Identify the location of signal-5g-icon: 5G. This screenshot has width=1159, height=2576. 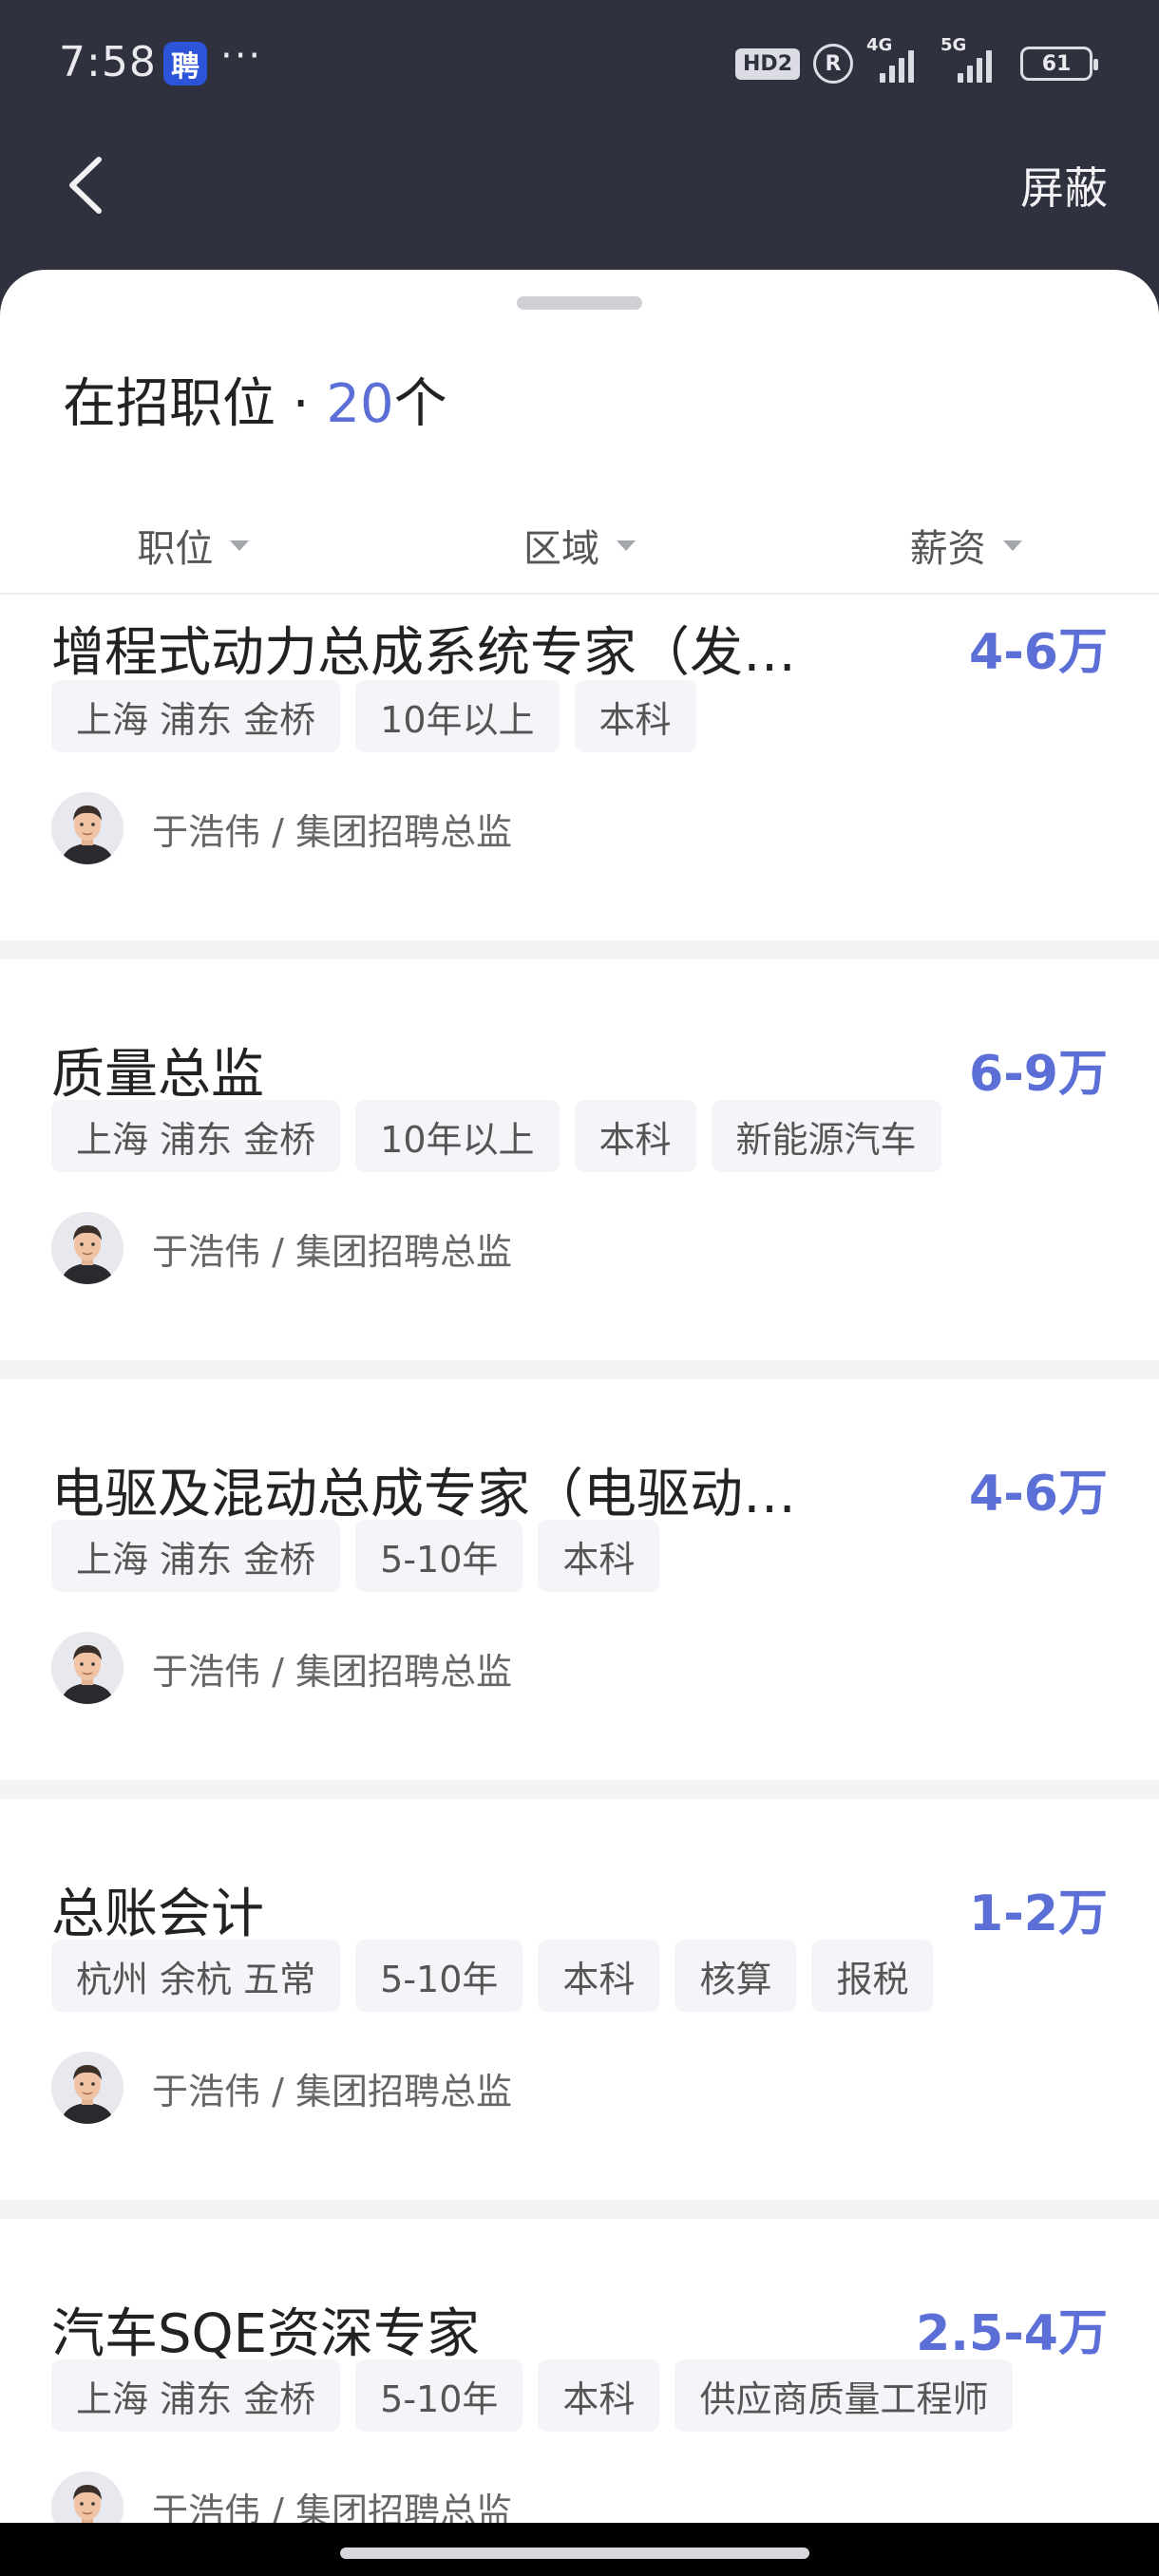
(973, 59).